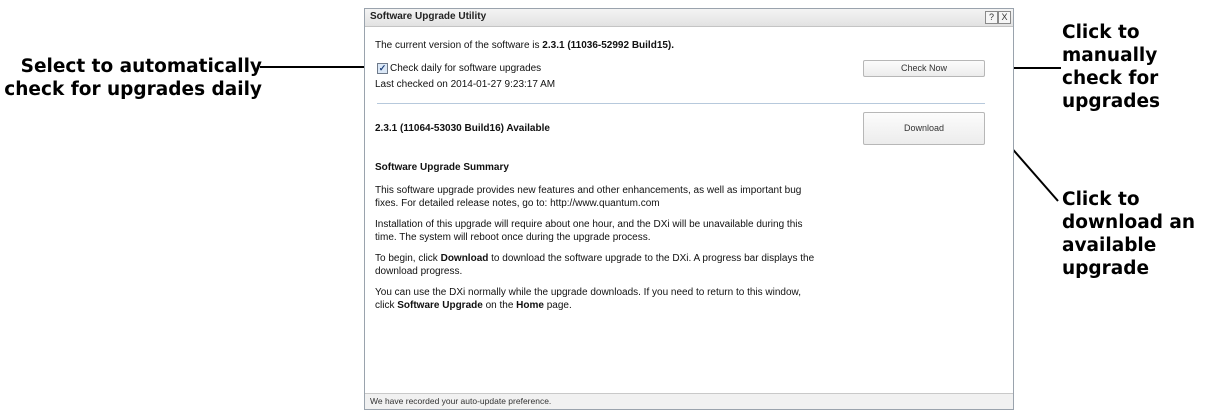  I want to click on para4-home-emphasis: Home, so click(530, 305).